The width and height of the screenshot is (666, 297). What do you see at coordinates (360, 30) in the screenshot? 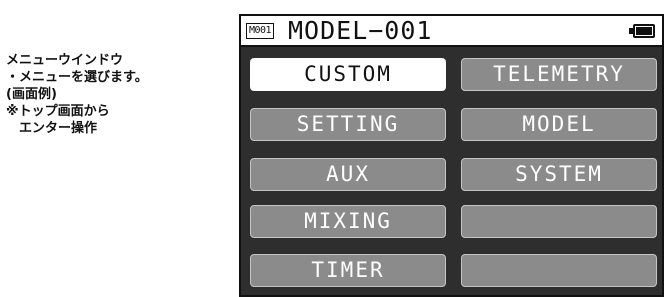
I see `model-name: MODEL−001` at bounding box center [360, 30].